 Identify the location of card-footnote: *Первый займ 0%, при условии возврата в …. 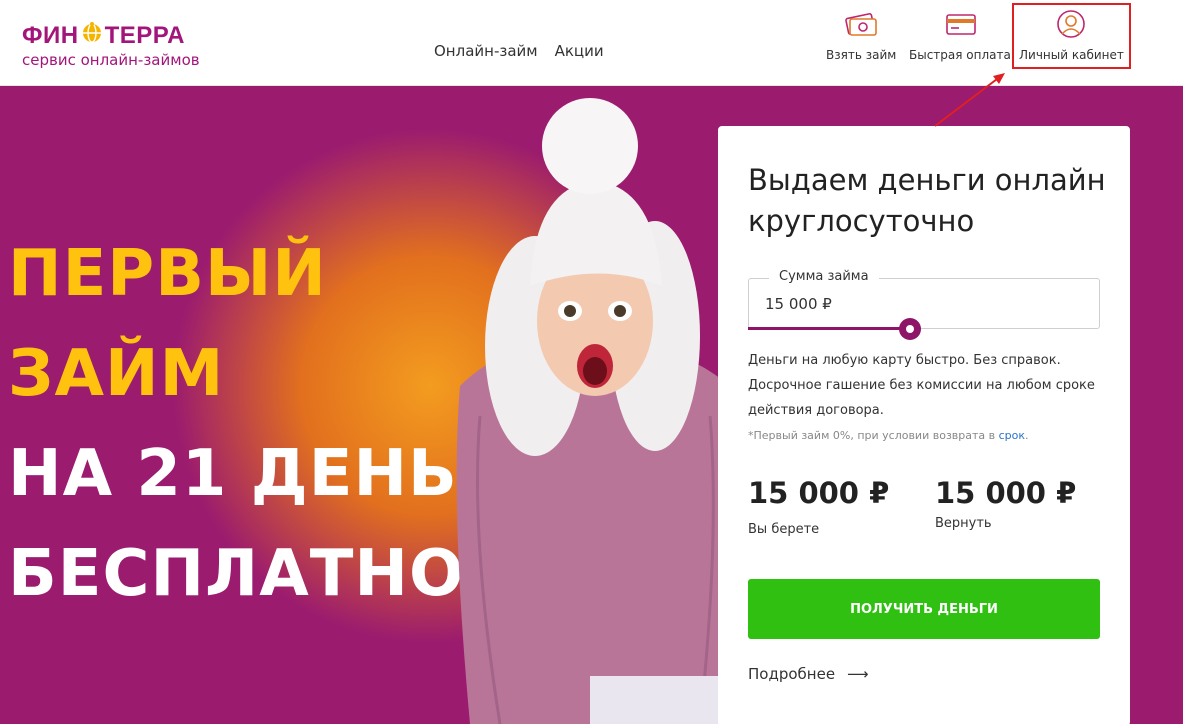
(888, 435).